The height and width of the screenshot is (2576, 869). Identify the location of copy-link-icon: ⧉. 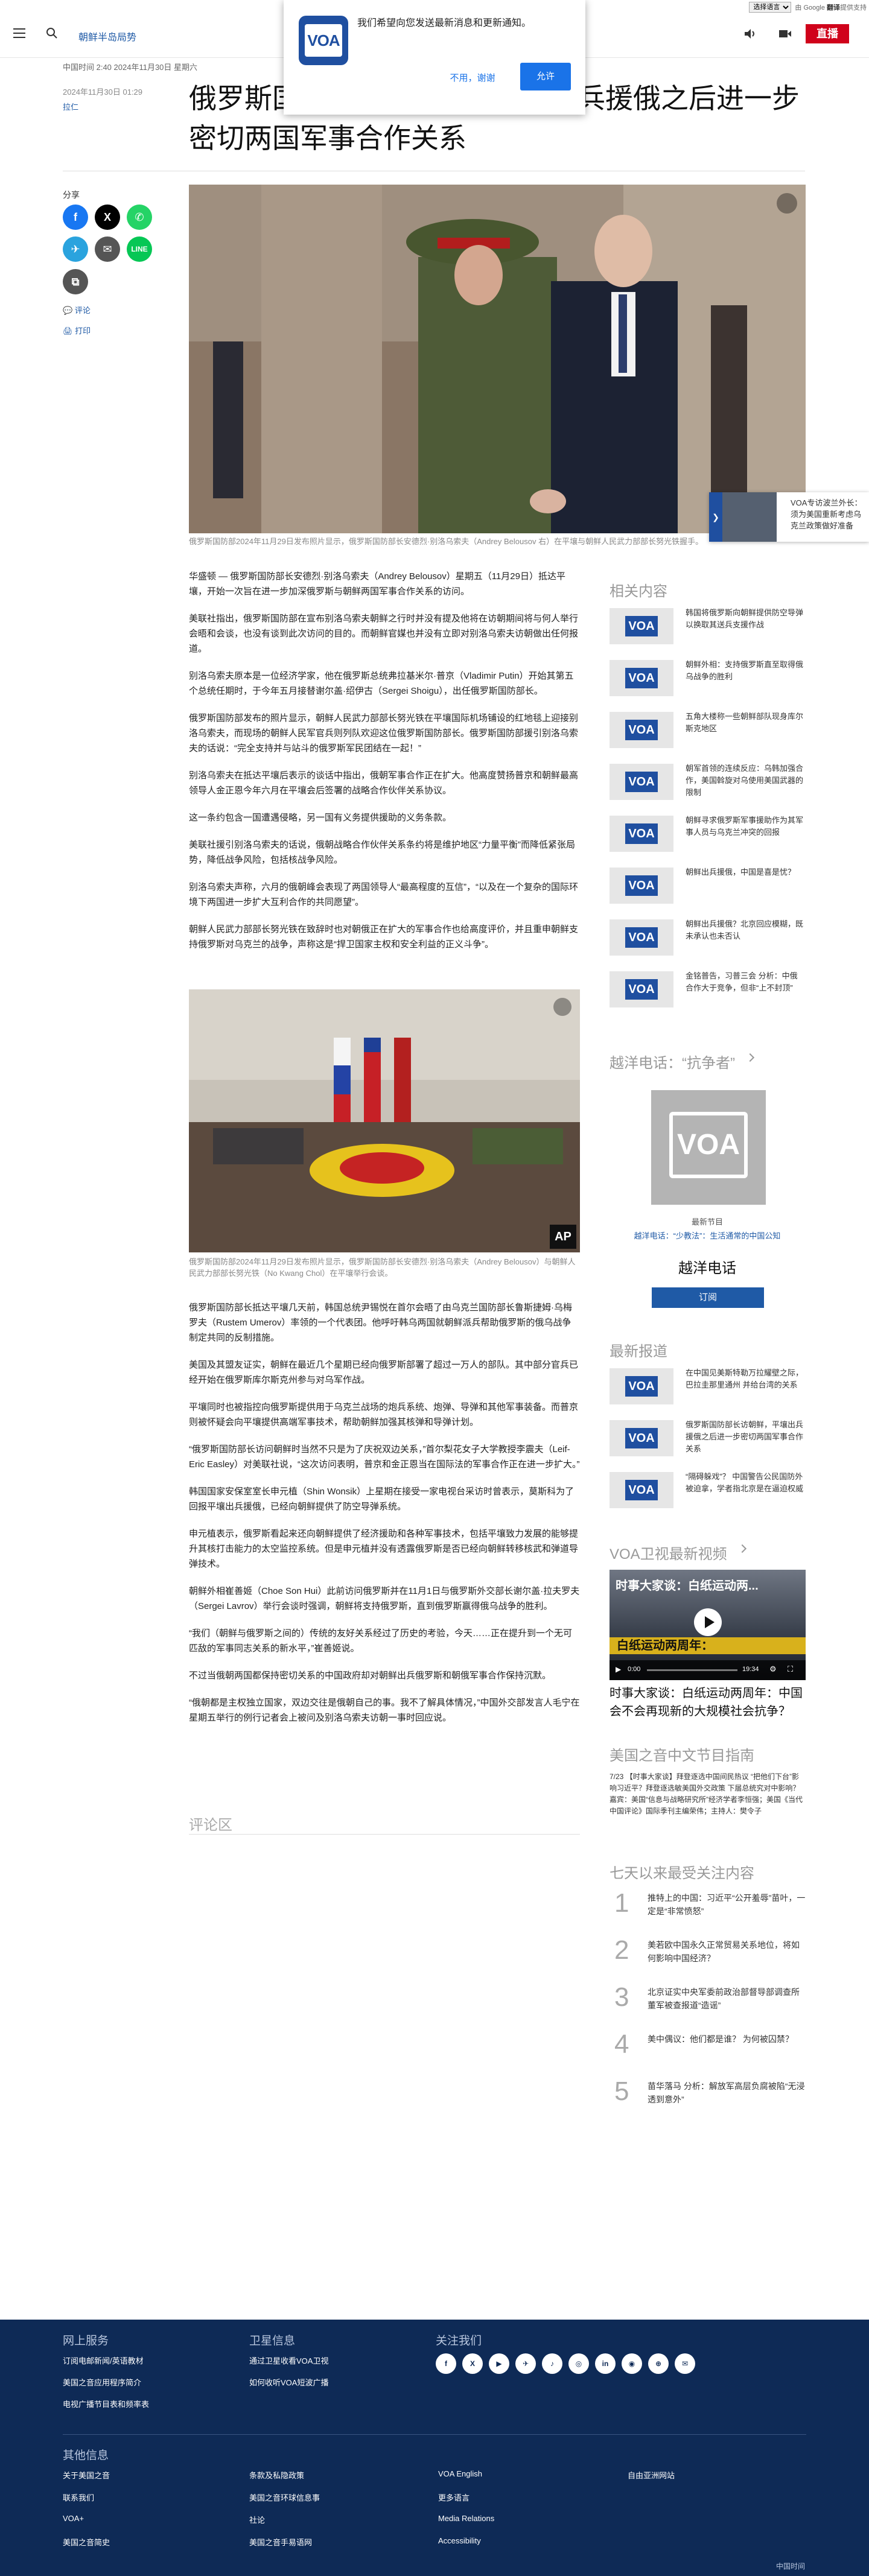
(75, 281).